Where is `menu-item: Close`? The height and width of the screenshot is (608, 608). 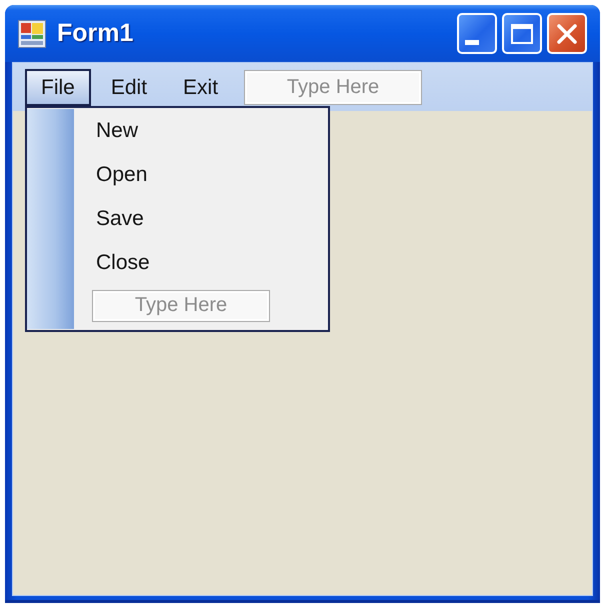
menu-item: Close is located at coordinates (112, 262).